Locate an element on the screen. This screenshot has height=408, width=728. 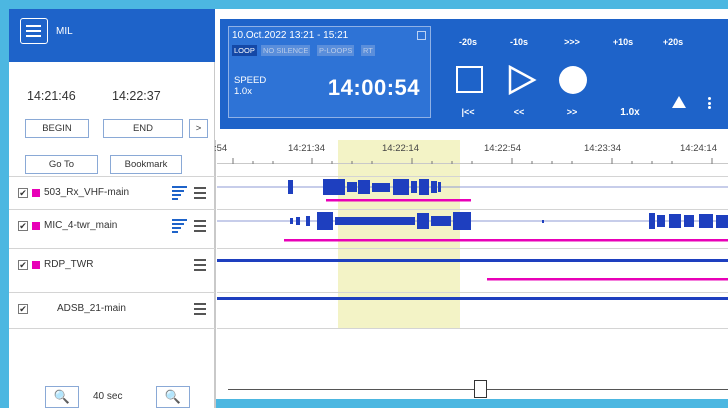
end-button: END is located at coordinates (143, 128).